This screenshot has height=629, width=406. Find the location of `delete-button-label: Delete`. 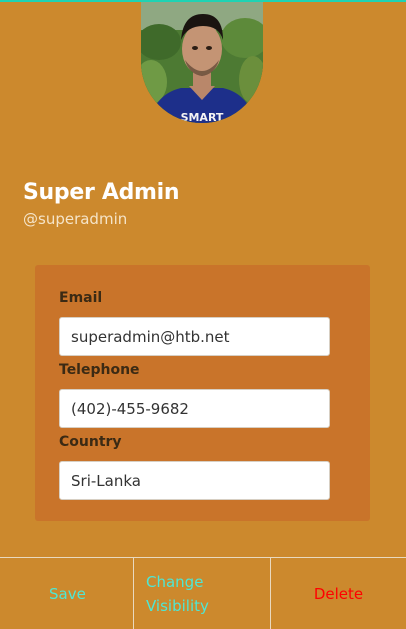

delete-button-label: Delete is located at coordinates (338, 593).